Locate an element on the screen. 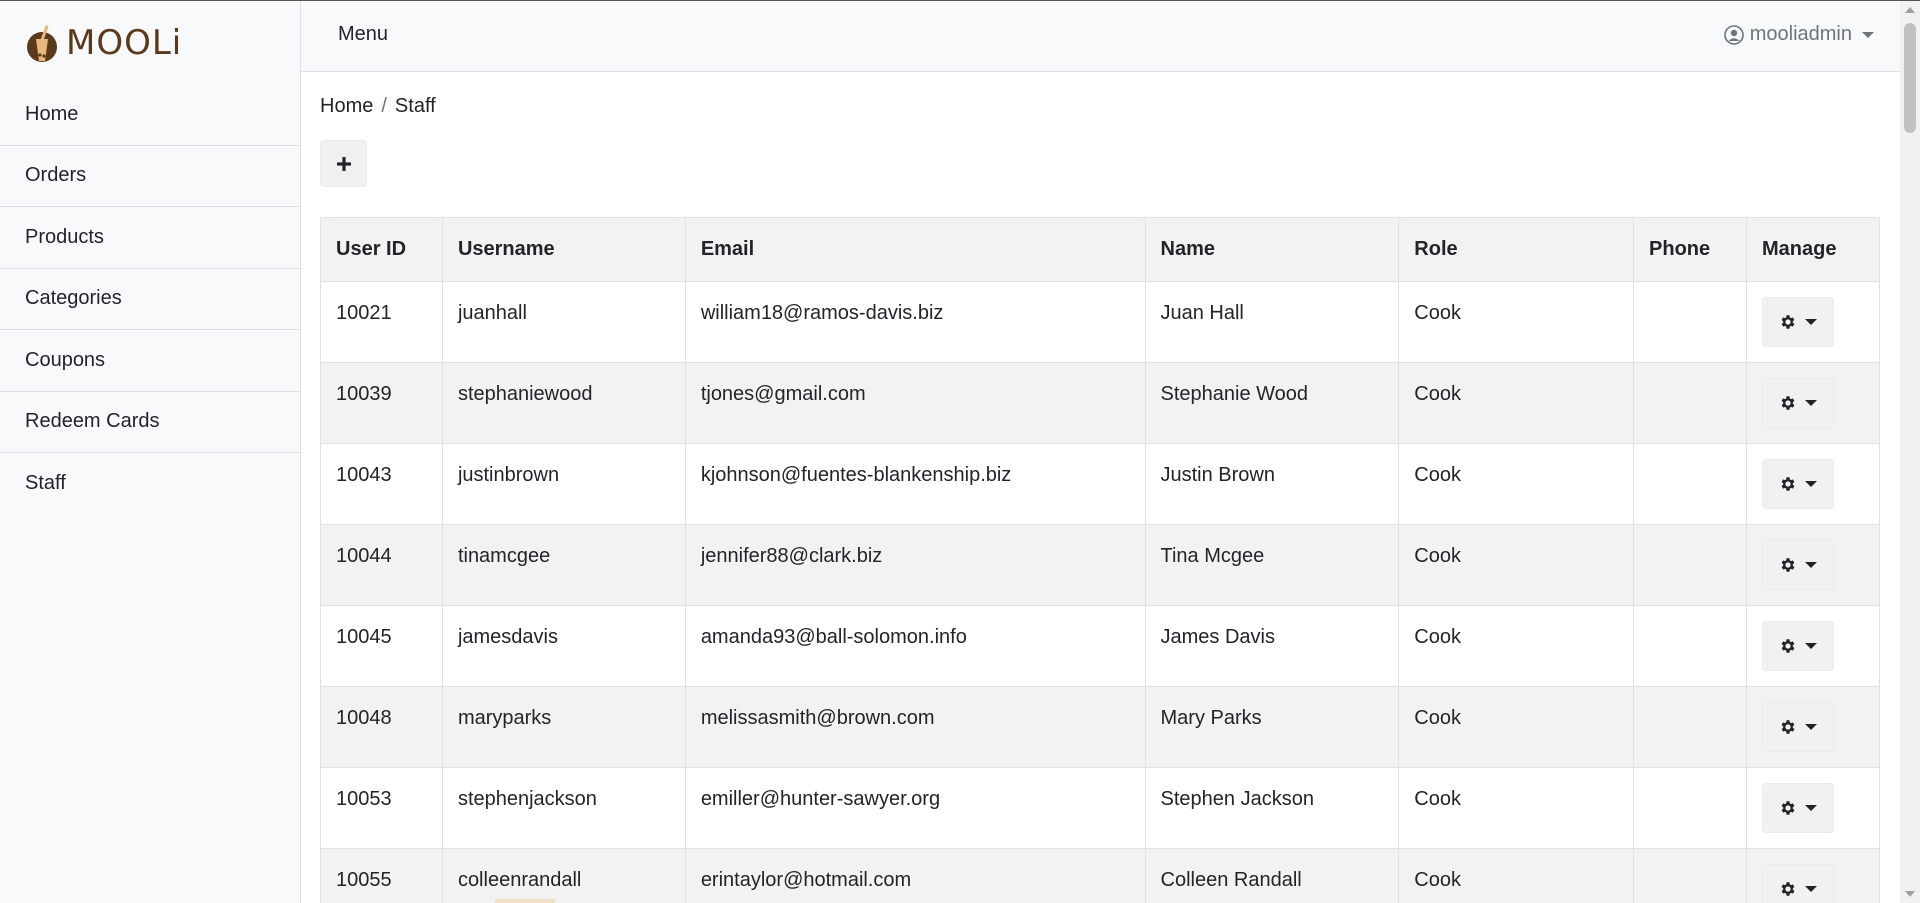 The width and height of the screenshot is (1920, 903). sidebar-item-redeem-cards: Redeem Cards is located at coordinates (150, 422).